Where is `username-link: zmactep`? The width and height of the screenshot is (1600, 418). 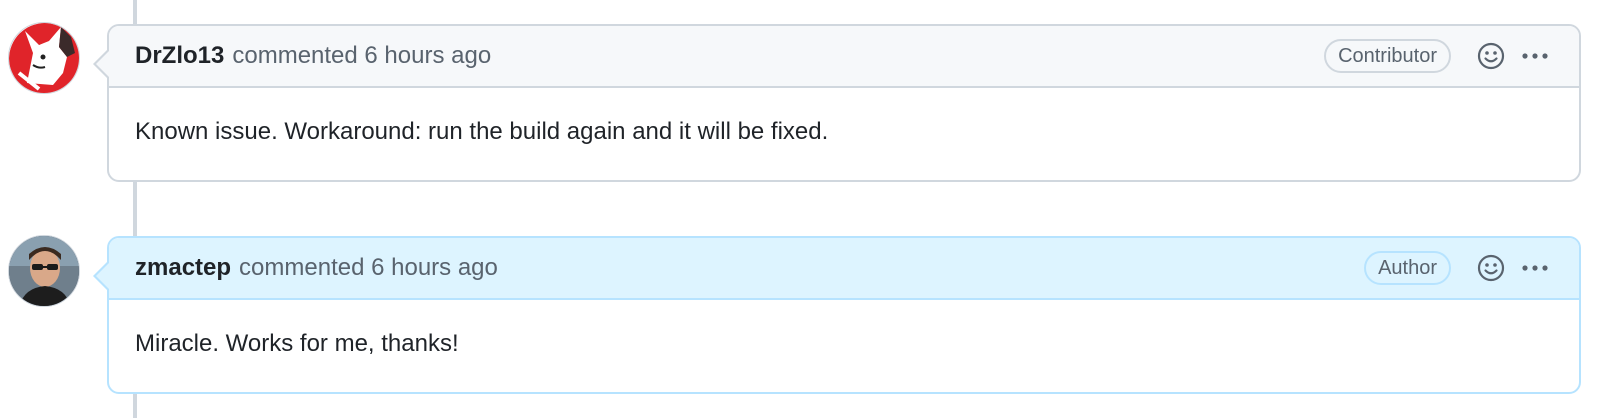 username-link: zmactep is located at coordinates (183, 268).